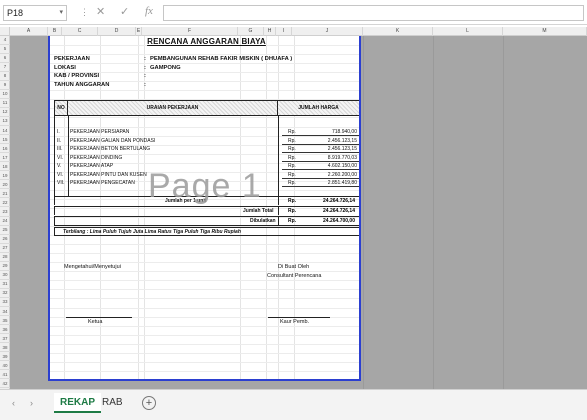  Describe the element at coordinates (5, 321) in the screenshot. I see `row-header-35: 35` at that location.